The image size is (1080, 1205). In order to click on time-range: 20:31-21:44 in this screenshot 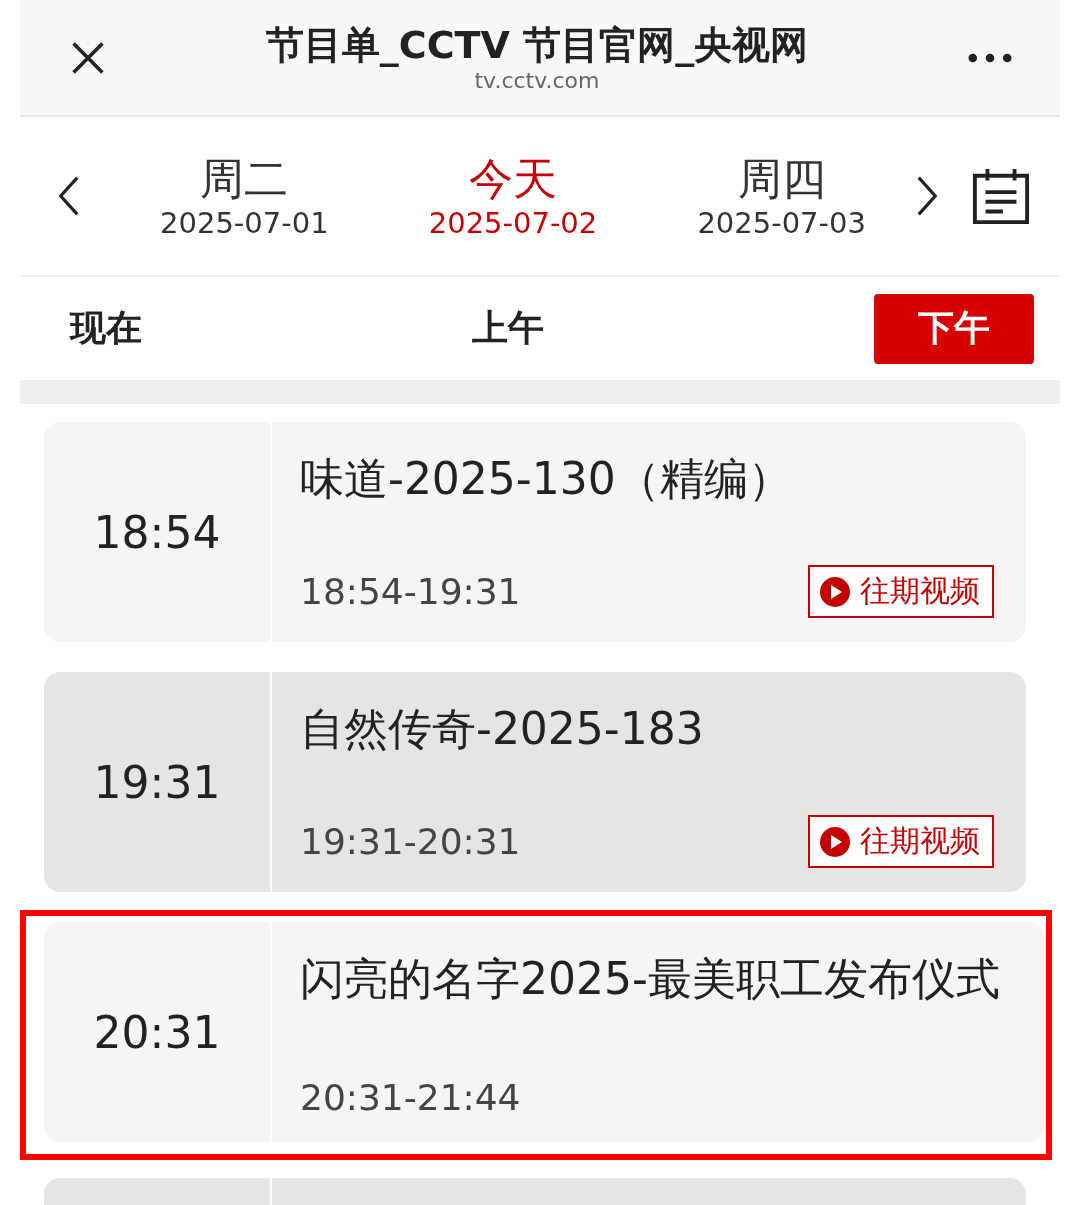, I will do `click(410, 1097)`.